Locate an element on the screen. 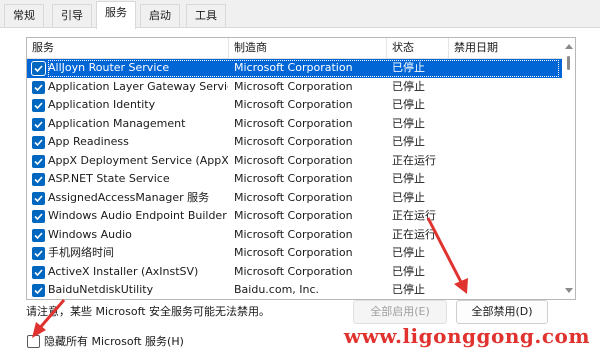 This screenshot has height=355, width=600. service-name: Application Layer Gateway Service is located at coordinates (138, 86).